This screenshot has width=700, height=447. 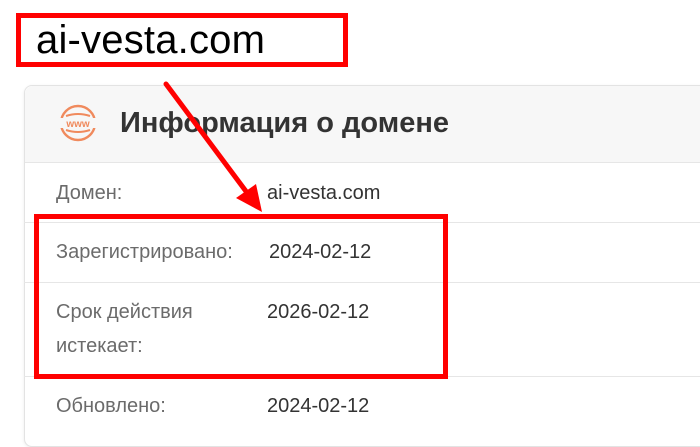 I want to click on updated-value: 2024-02-12, so click(x=318, y=406).